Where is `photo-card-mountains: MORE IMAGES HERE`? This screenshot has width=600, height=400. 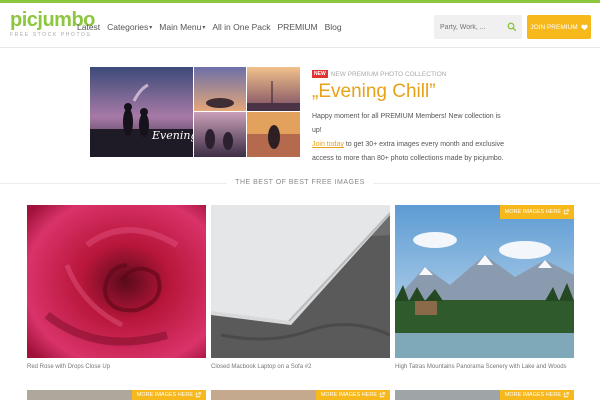
photo-card-mountains: MORE IMAGES HERE is located at coordinates (484, 281).